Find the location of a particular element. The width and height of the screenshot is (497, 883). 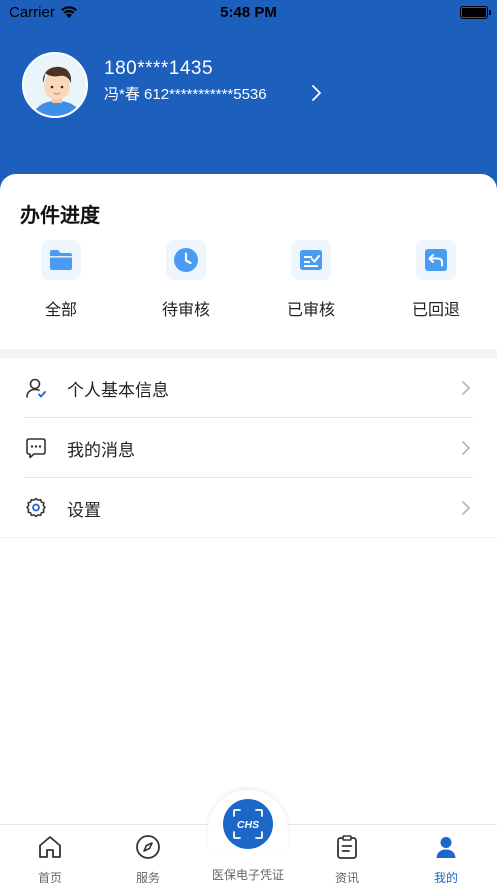

status-bar: Carrier 5:48 PM is located at coordinates (248, 13).